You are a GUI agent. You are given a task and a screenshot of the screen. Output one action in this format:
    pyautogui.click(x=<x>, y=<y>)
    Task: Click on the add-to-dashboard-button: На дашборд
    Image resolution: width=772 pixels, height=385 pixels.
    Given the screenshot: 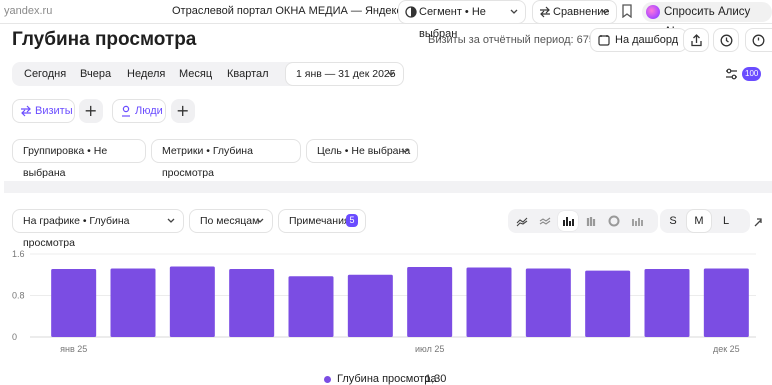 What is the action you would take?
    pyautogui.click(x=639, y=40)
    